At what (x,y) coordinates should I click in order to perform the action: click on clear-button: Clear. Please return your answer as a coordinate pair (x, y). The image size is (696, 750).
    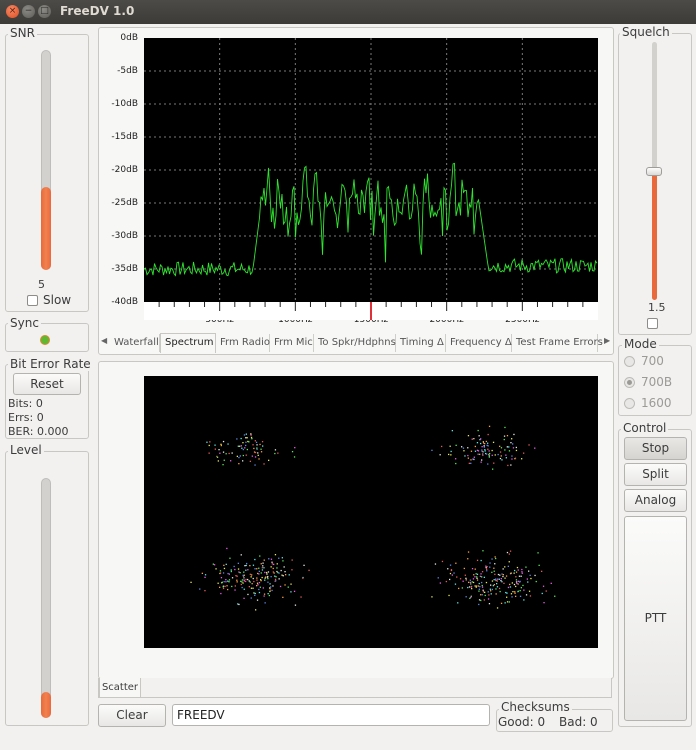
    Looking at the image, I should click on (132, 715).